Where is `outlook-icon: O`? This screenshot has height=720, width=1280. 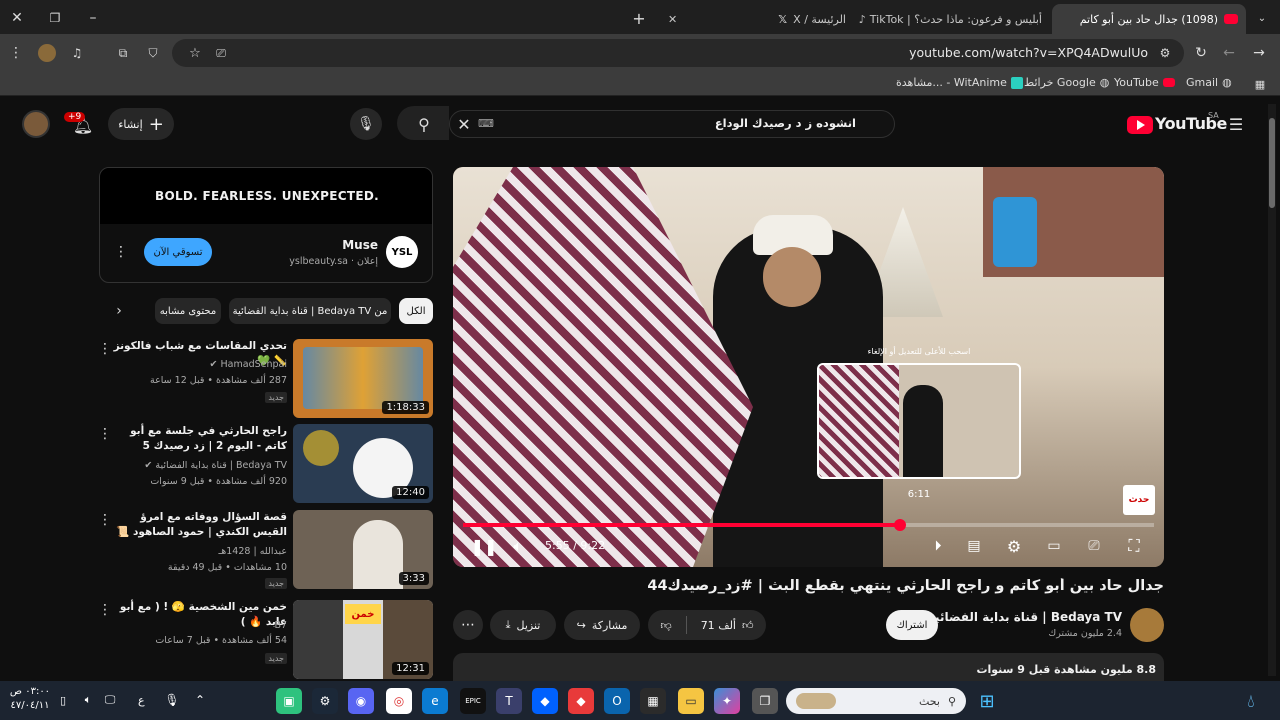
outlook-icon: O is located at coordinates (617, 701).